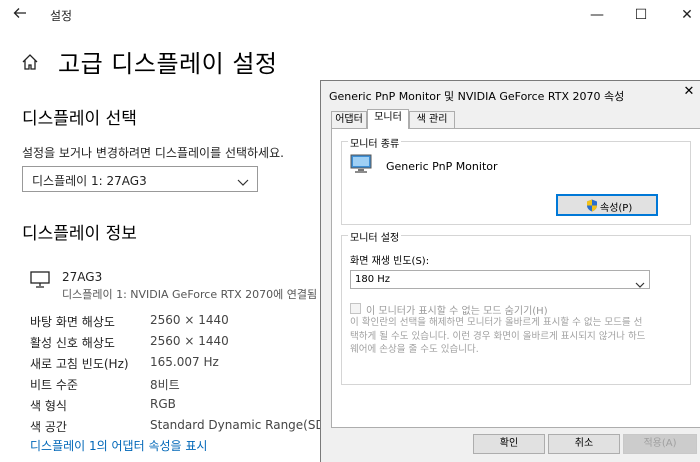 This screenshot has height=462, width=700. What do you see at coordinates (22, 15) in the screenshot?
I see `back-arrow-icon` at bounding box center [22, 15].